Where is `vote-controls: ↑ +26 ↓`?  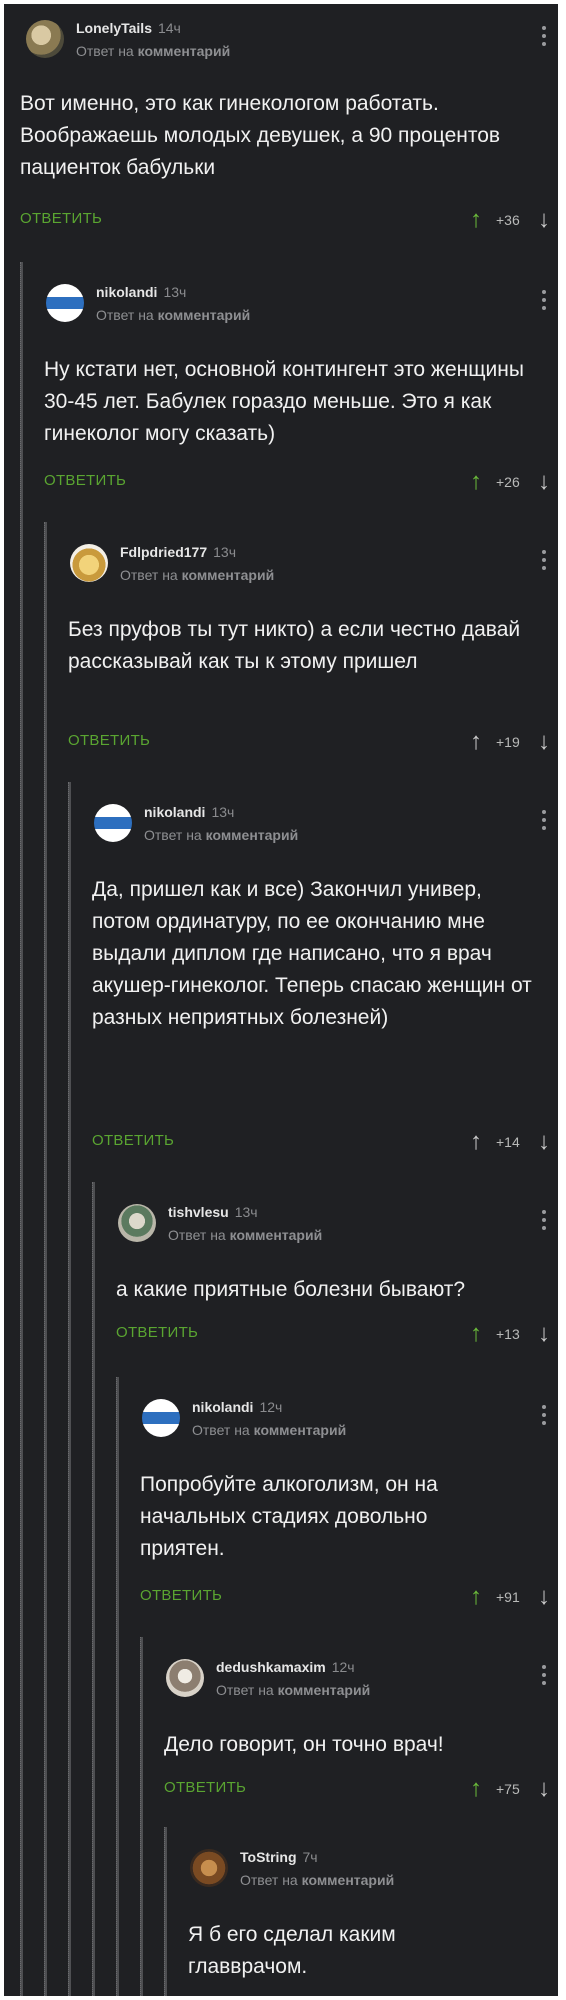
vote-controls: ↑ +26 ↓ is located at coordinates (510, 482).